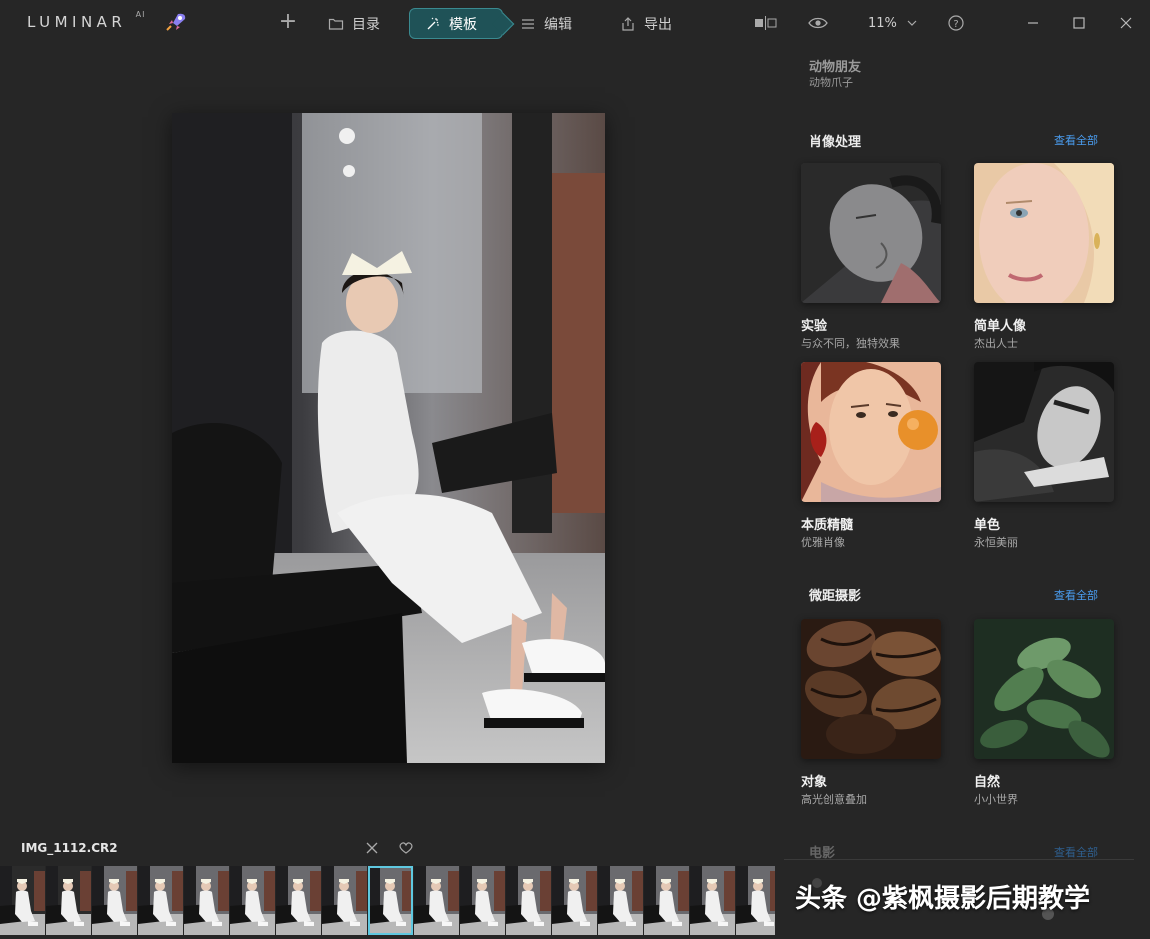 Image resolution: width=1150 pixels, height=939 pixels. Describe the element at coordinates (827, 525) in the screenshot. I see `template-title: 本质精髓` at that location.